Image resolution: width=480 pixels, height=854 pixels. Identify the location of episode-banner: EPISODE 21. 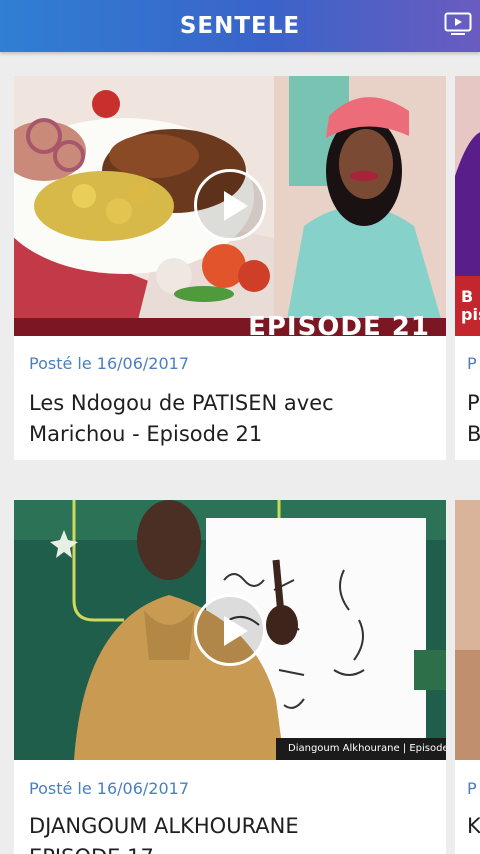
(230, 324).